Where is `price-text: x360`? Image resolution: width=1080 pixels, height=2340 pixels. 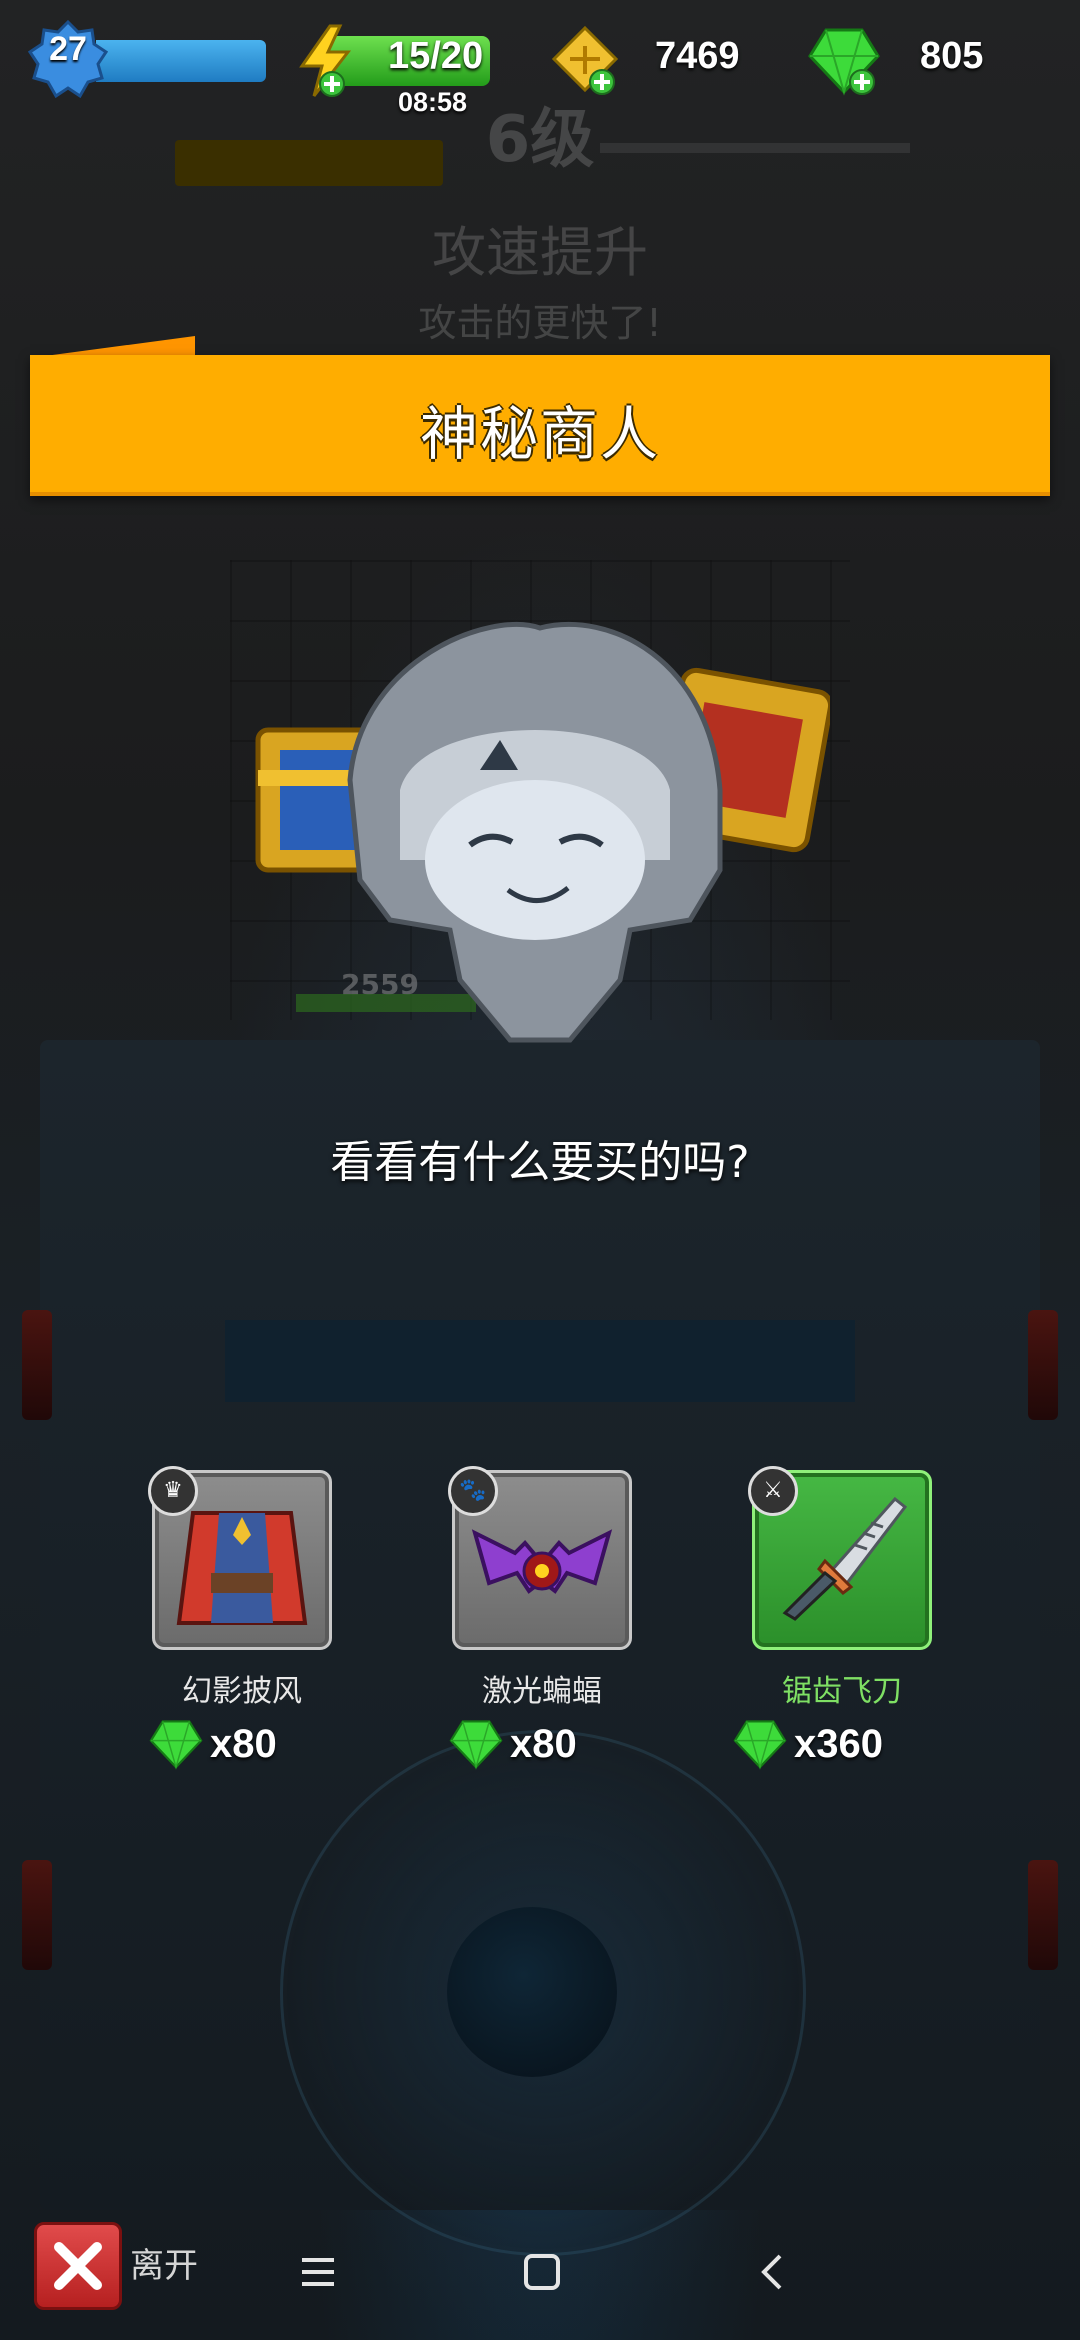
price-text: x360 is located at coordinates (838, 1744).